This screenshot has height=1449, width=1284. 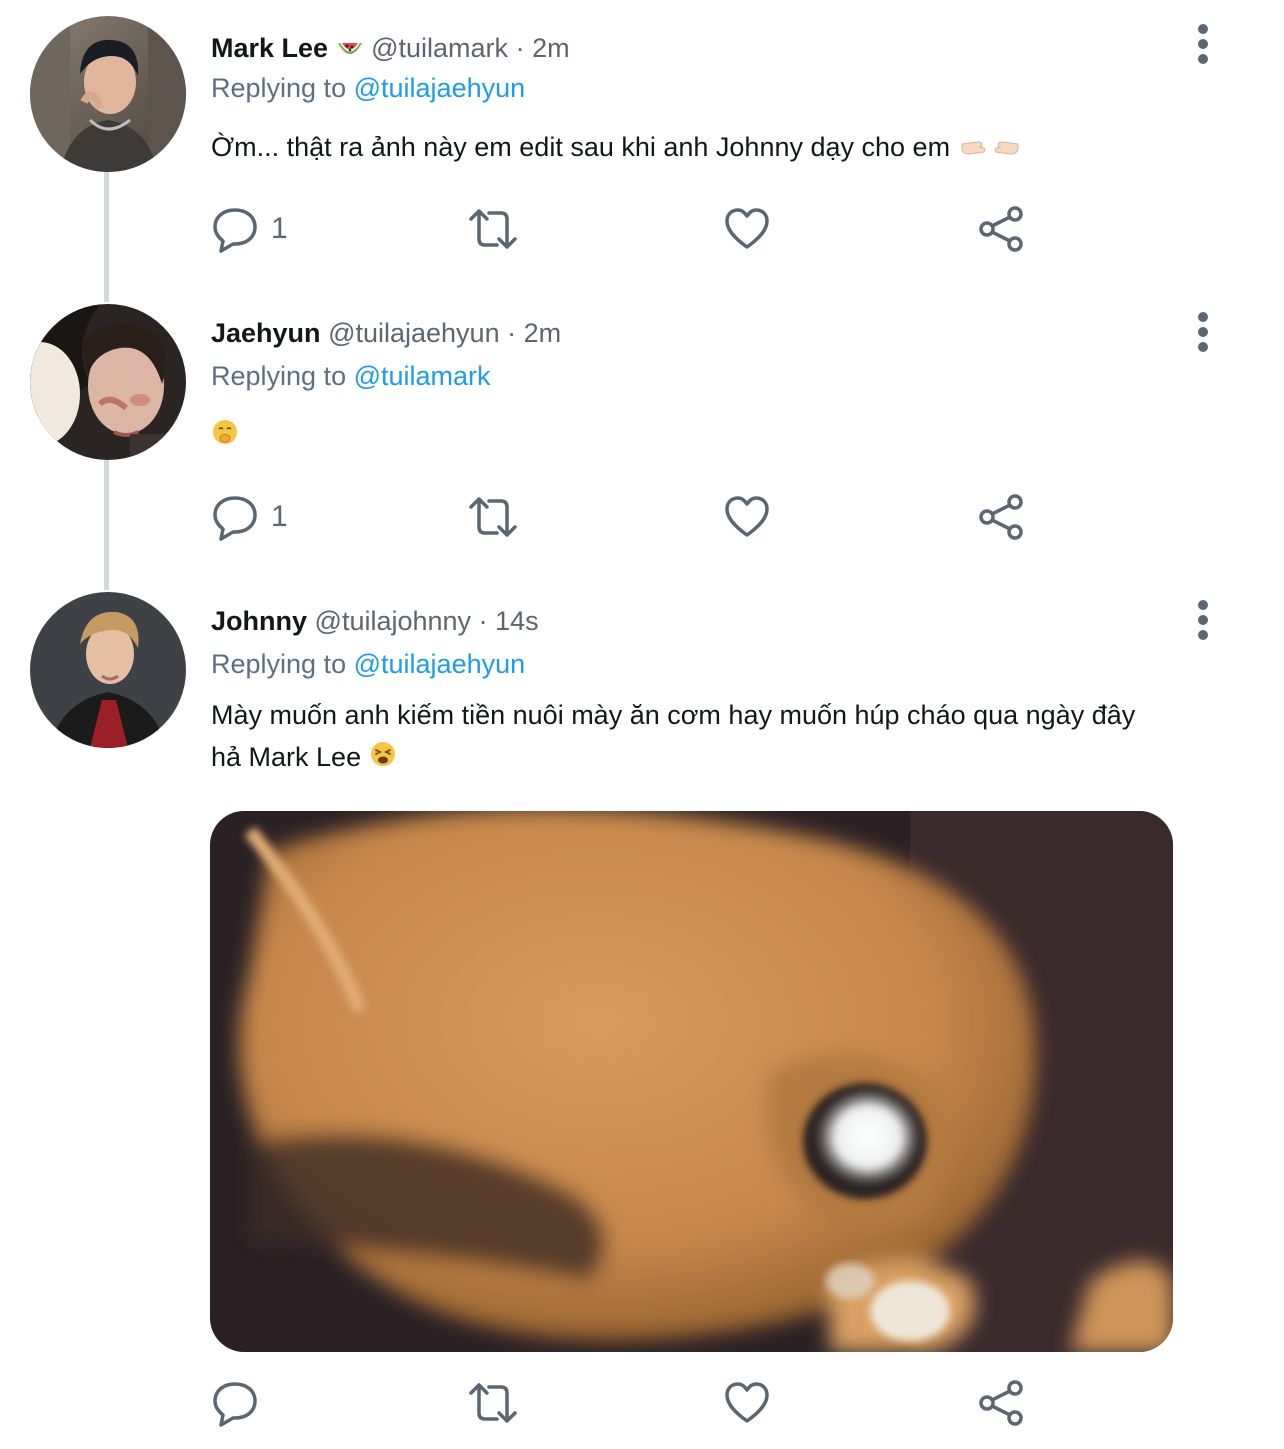 I want to click on tired-face-emoji, so click(x=383, y=759).